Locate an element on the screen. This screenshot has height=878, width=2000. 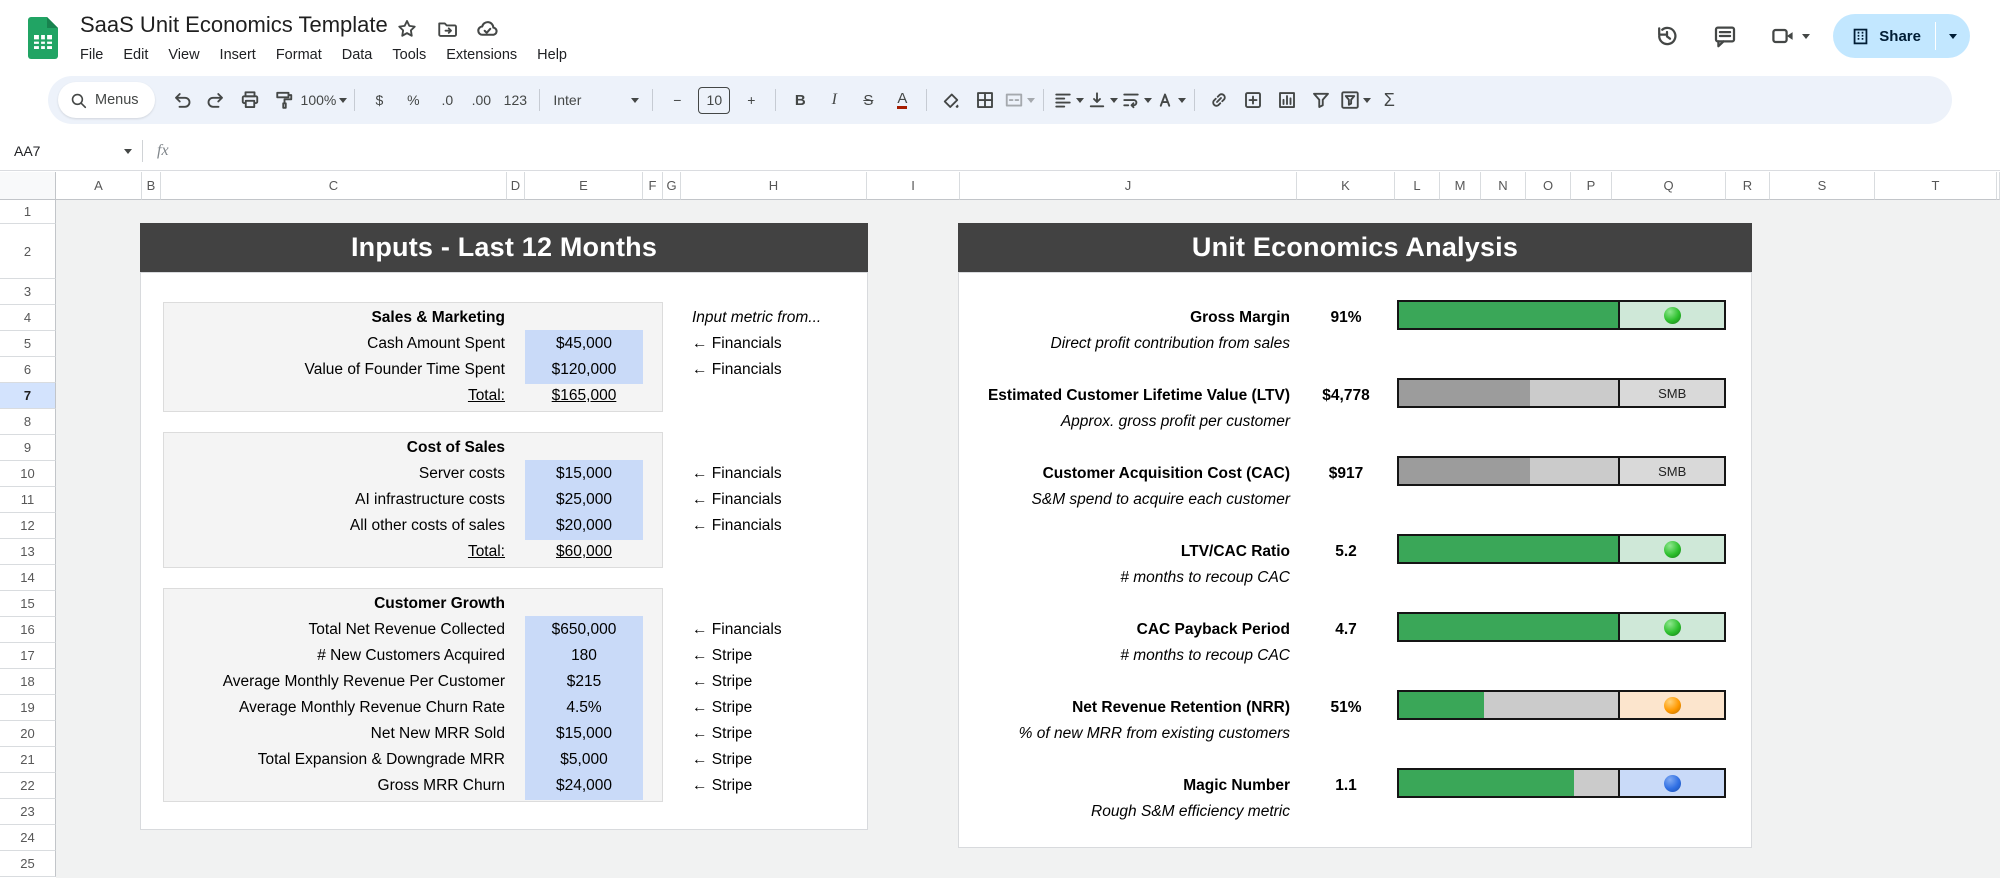
row-header-20: 20 is located at coordinates (28, 734).